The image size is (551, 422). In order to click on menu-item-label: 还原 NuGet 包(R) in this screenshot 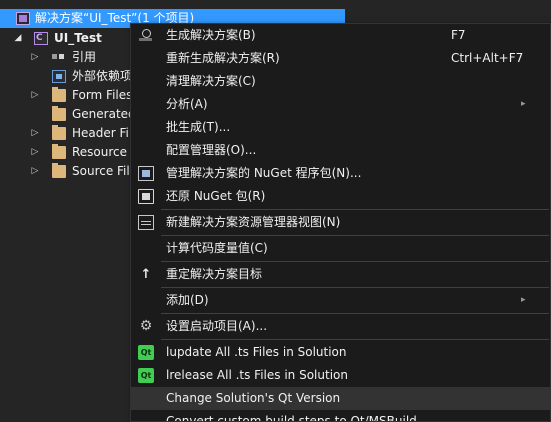, I will do `click(216, 196)`.